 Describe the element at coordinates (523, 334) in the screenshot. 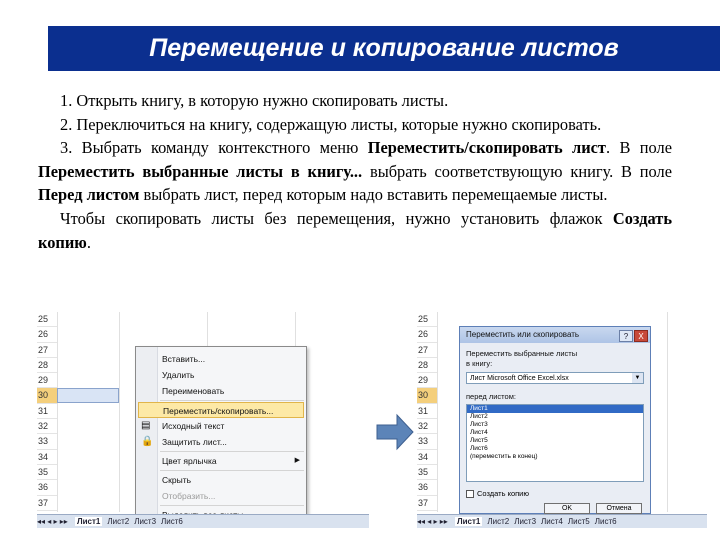

I see `dialog-title: Переместить или скопировать` at that location.